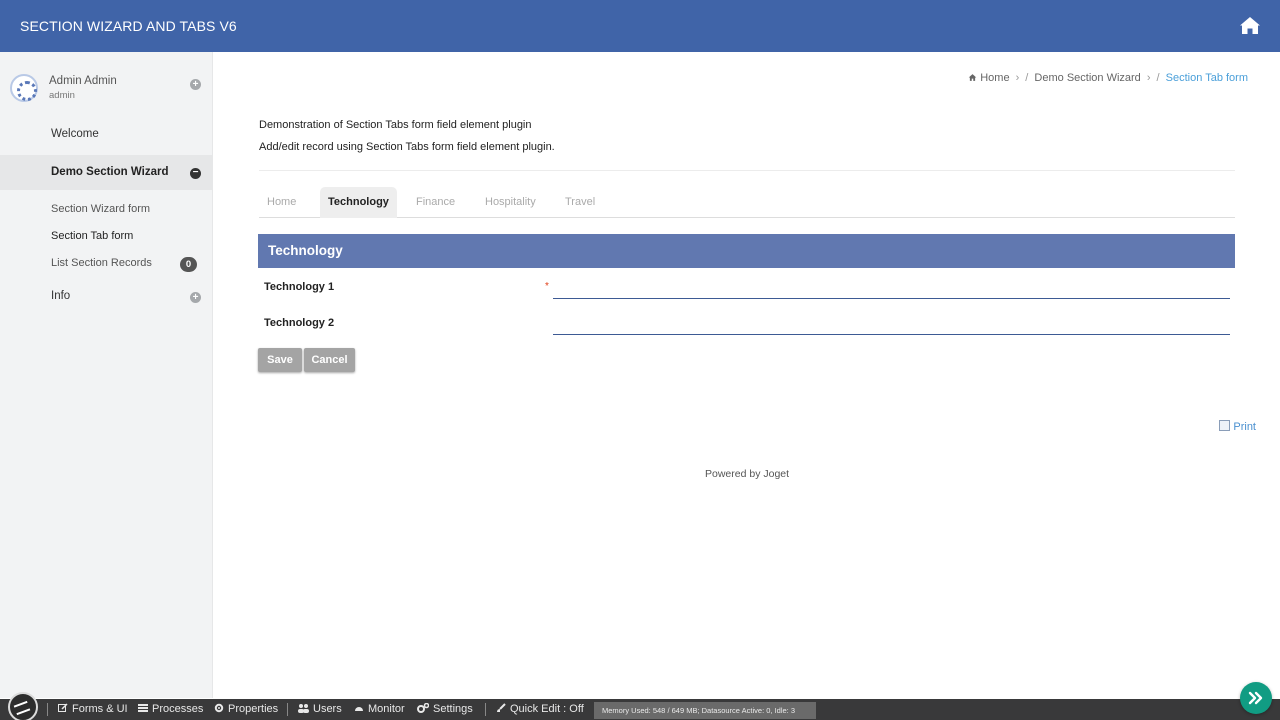  I want to click on user-panel: Admin Admin admin +, so click(106, 86).